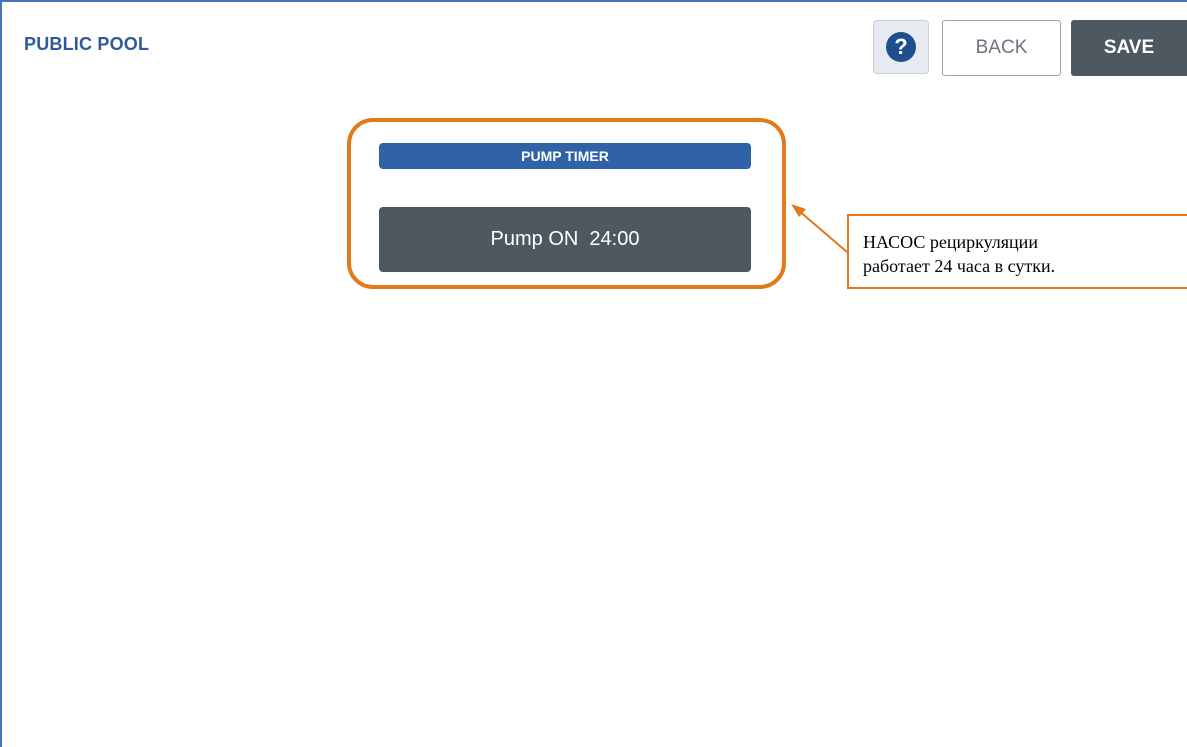 Image resolution: width=1187 pixels, height=747 pixels. I want to click on callout-arrow, so click(819, 228).